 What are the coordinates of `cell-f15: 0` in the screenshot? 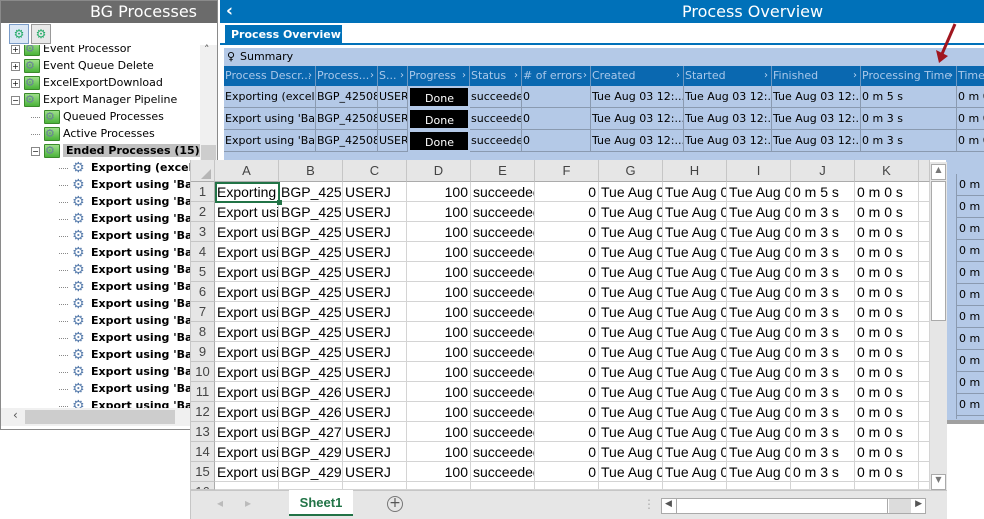 It's located at (567, 472).